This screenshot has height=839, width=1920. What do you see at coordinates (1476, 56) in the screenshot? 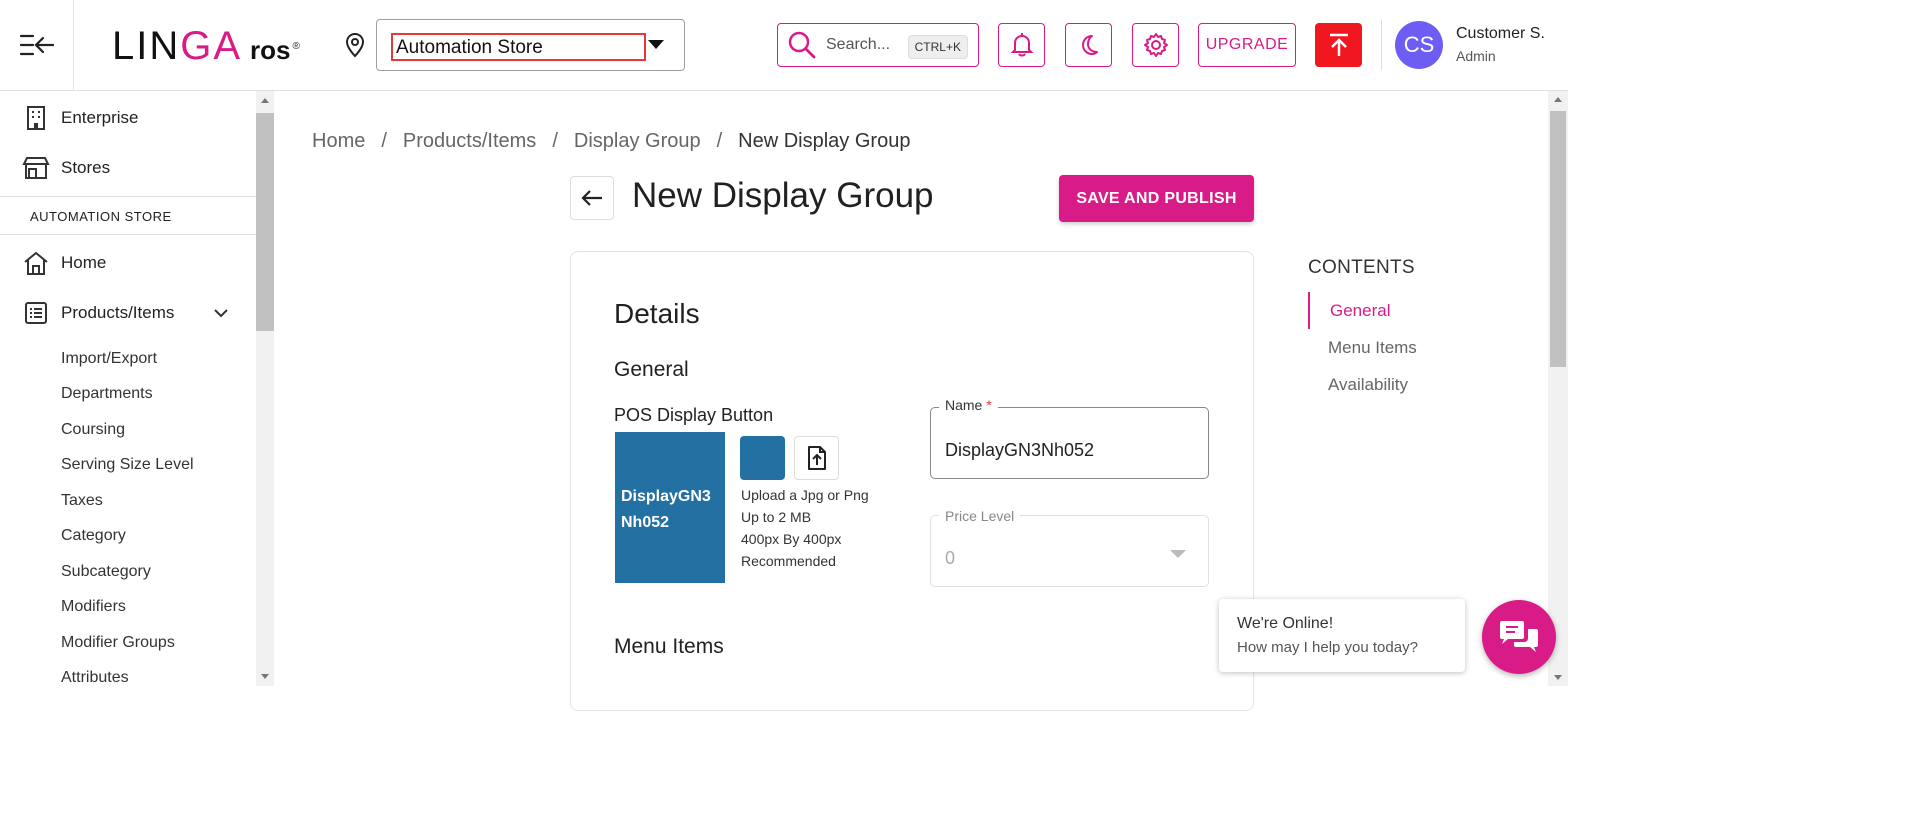
I see `user-role: Admin` at bounding box center [1476, 56].